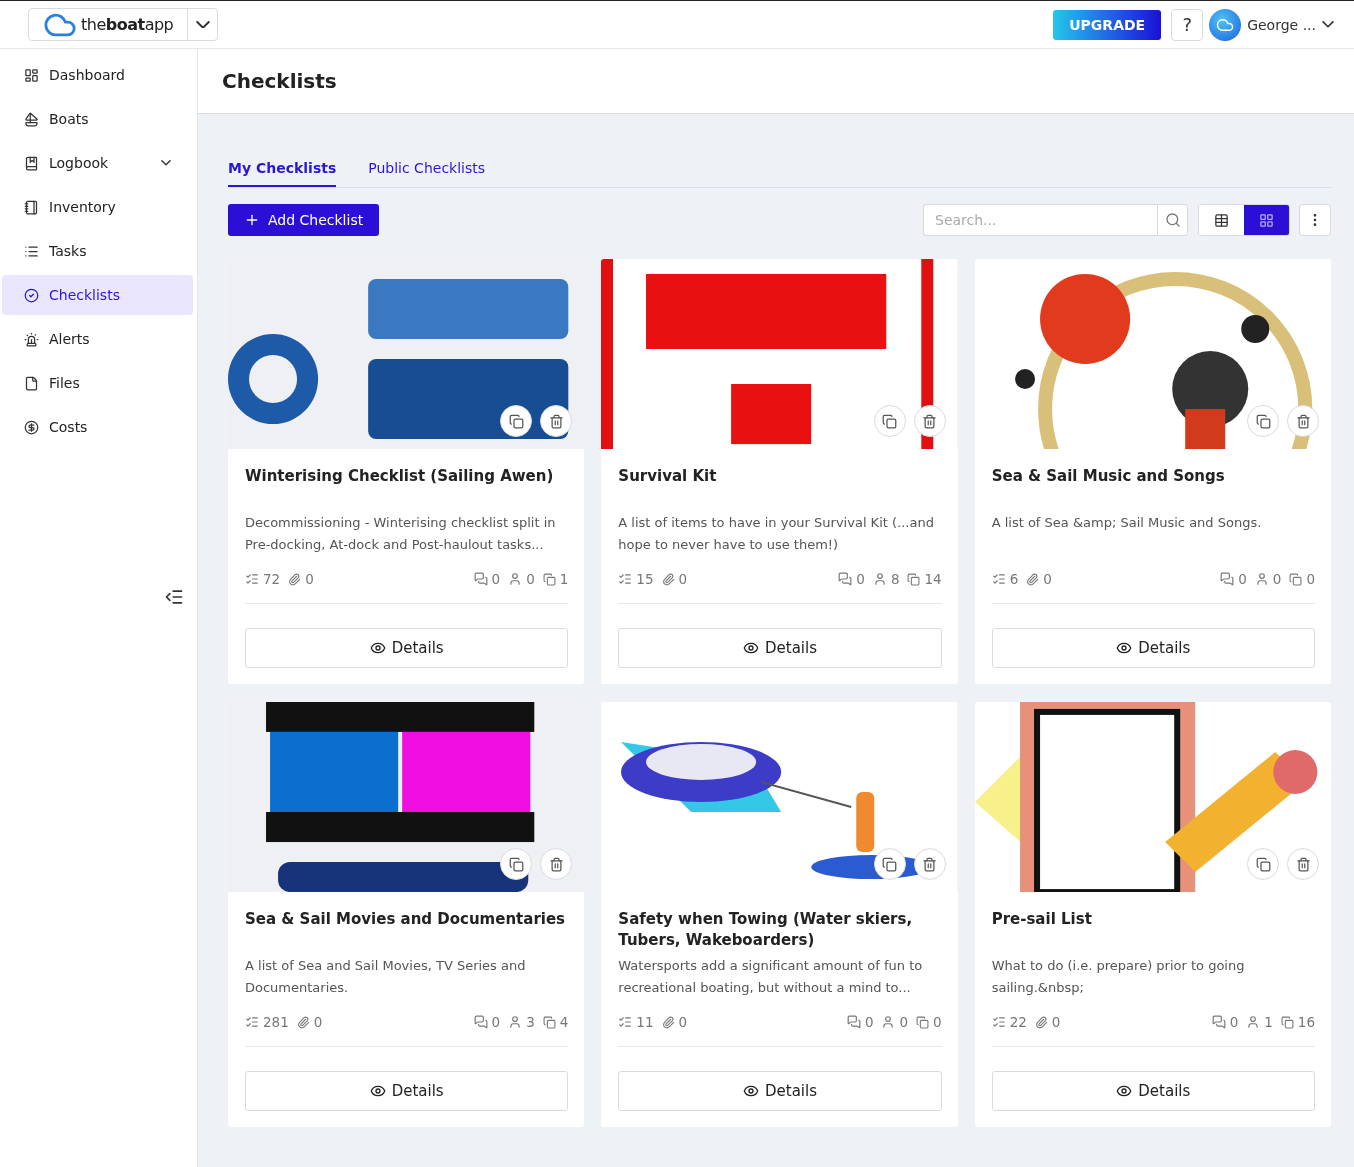 This screenshot has width=1354, height=1167. Describe the element at coordinates (564, 1022) in the screenshot. I see `copy-count: 4` at that location.